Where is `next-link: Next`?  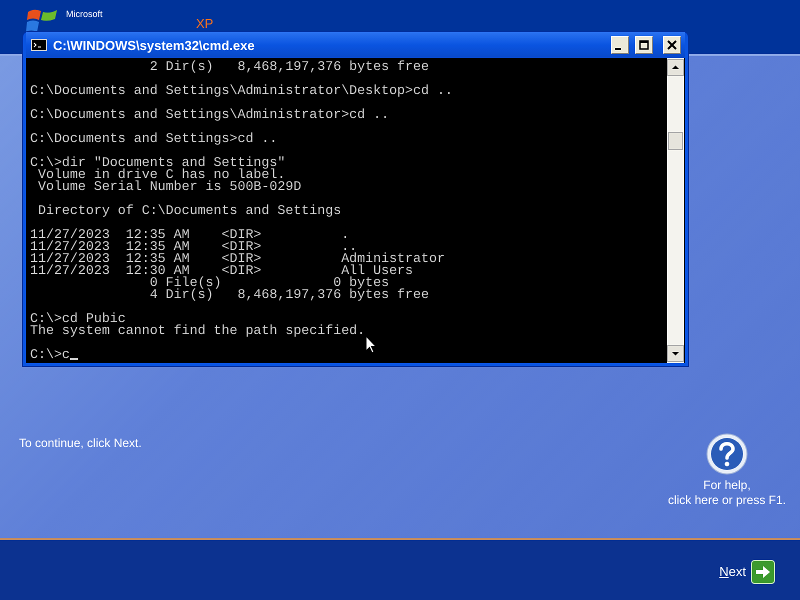 next-link: Next is located at coordinates (732, 571).